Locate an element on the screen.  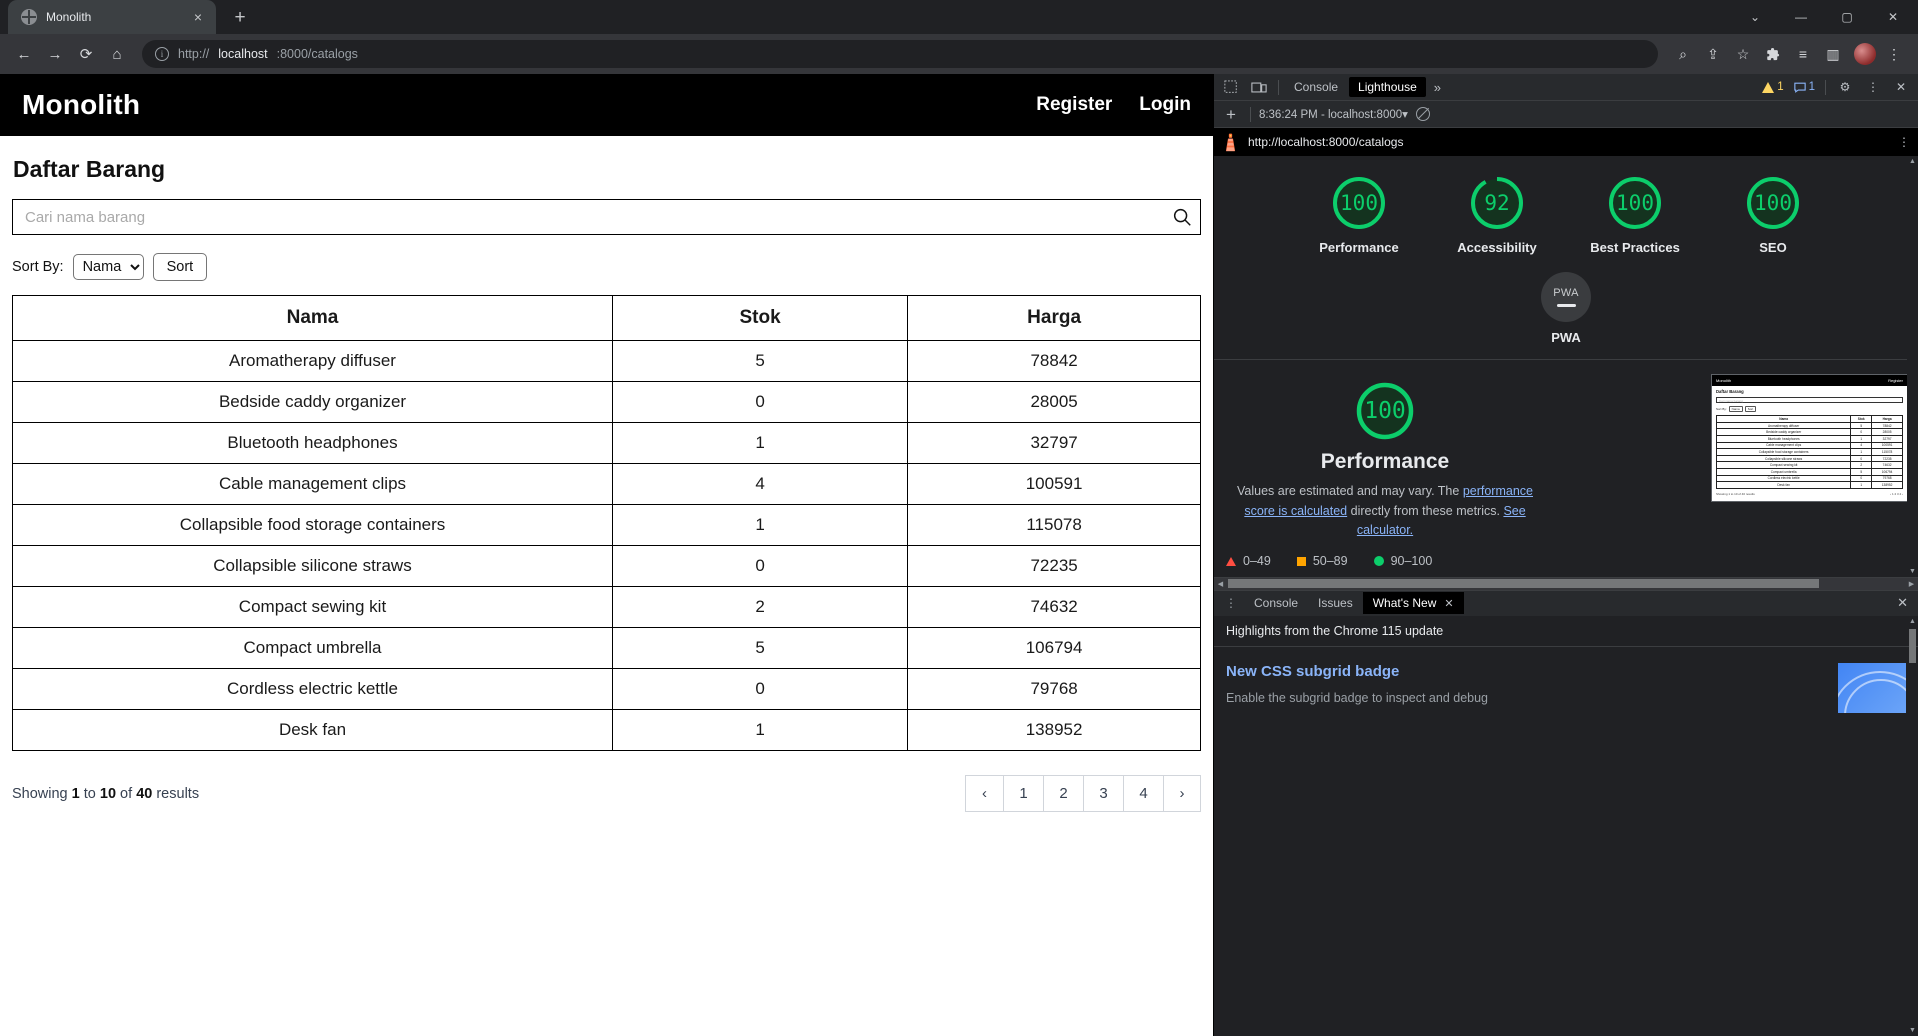
login-link: Login is located at coordinates (1165, 105).